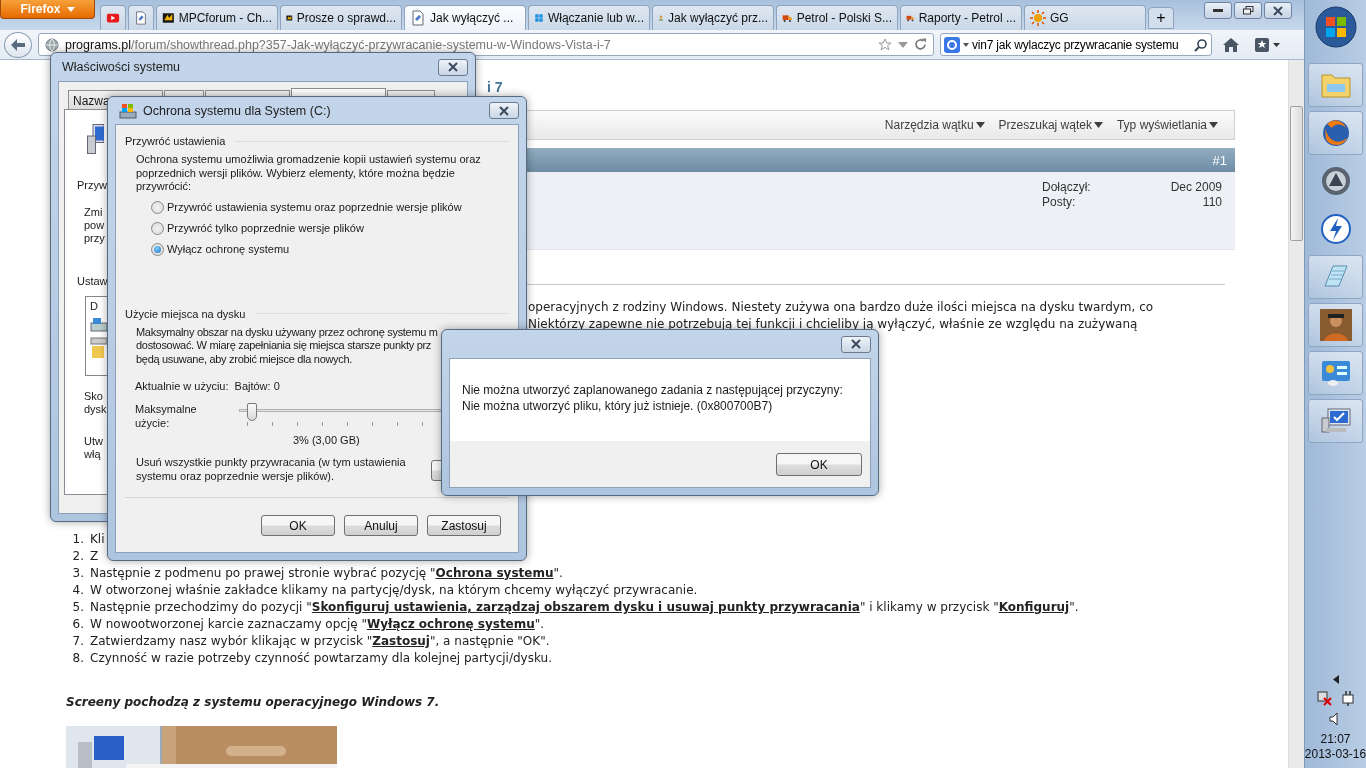 Image resolution: width=1366 pixels, height=768 pixels. Describe the element at coordinates (653, 390) in the screenshot. I see `error-message: Nie można utworzyć zaplanowanego zadania z następującej przyczyny:` at that location.